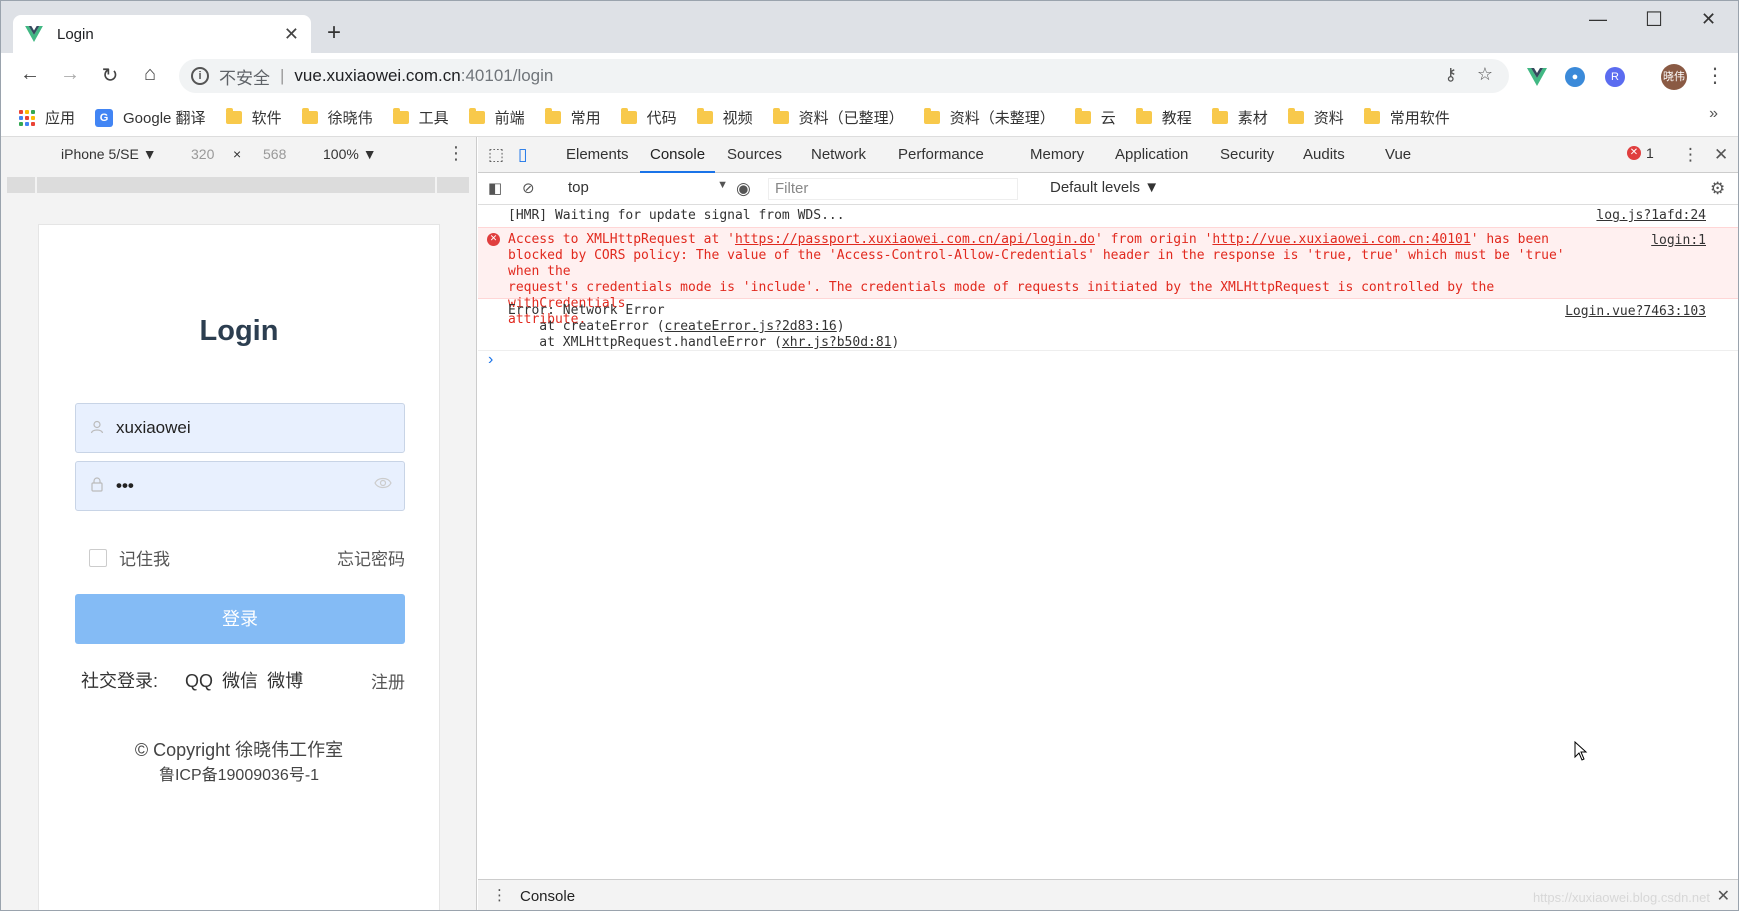  Describe the element at coordinates (578, 187) in the screenshot. I see `context-value: top` at that location.